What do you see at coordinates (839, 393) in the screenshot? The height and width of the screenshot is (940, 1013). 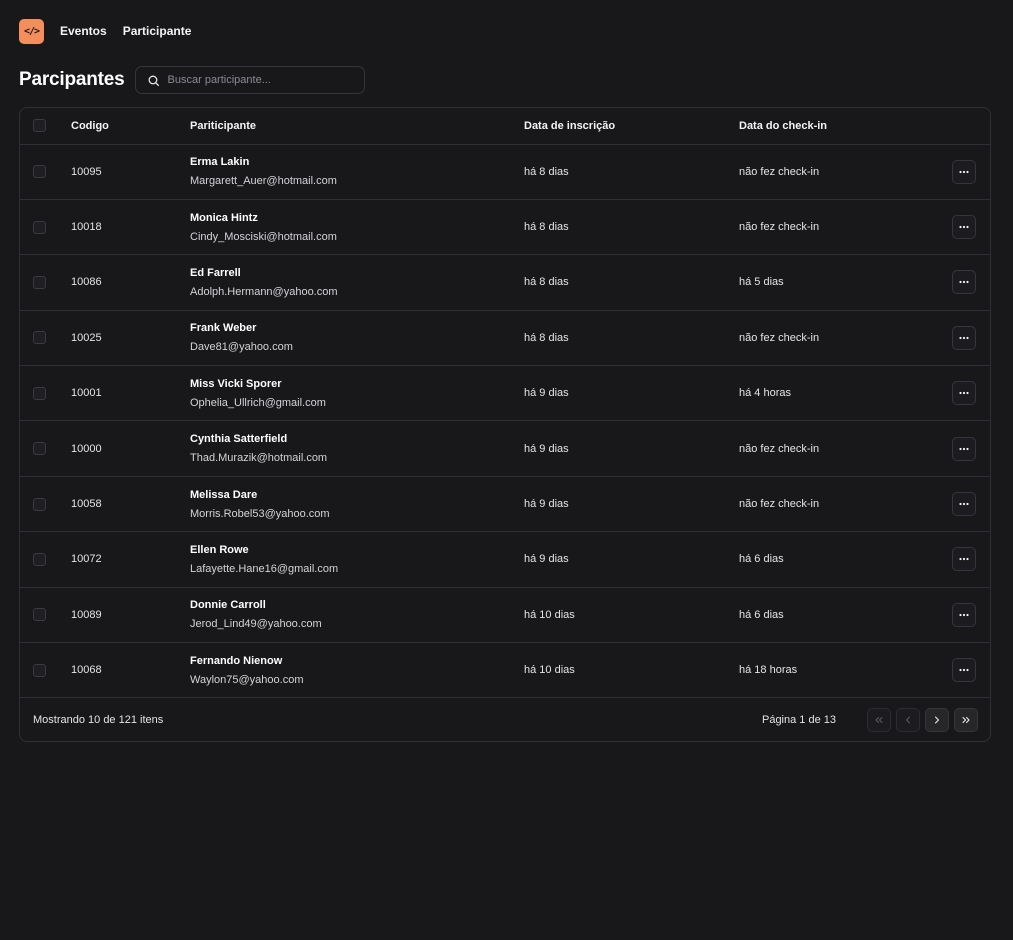 I see `checkin-date: há 4 horas` at bounding box center [839, 393].